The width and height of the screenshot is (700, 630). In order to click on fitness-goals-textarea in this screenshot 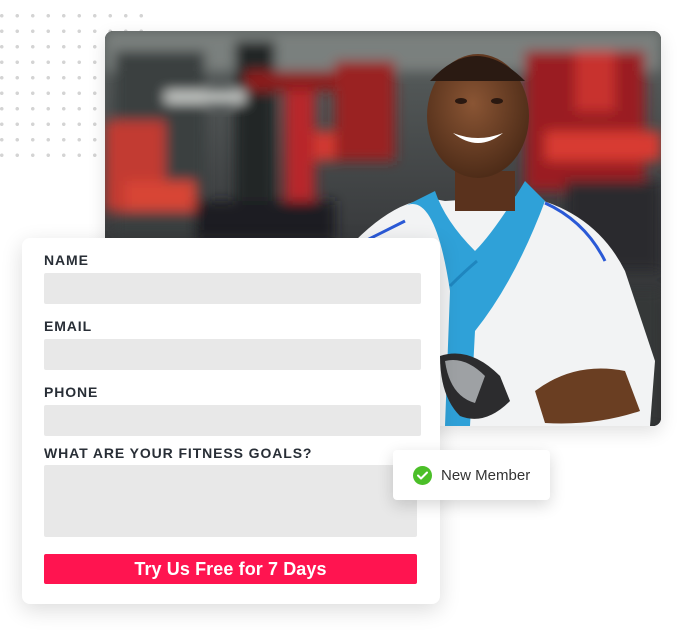, I will do `click(230, 501)`.